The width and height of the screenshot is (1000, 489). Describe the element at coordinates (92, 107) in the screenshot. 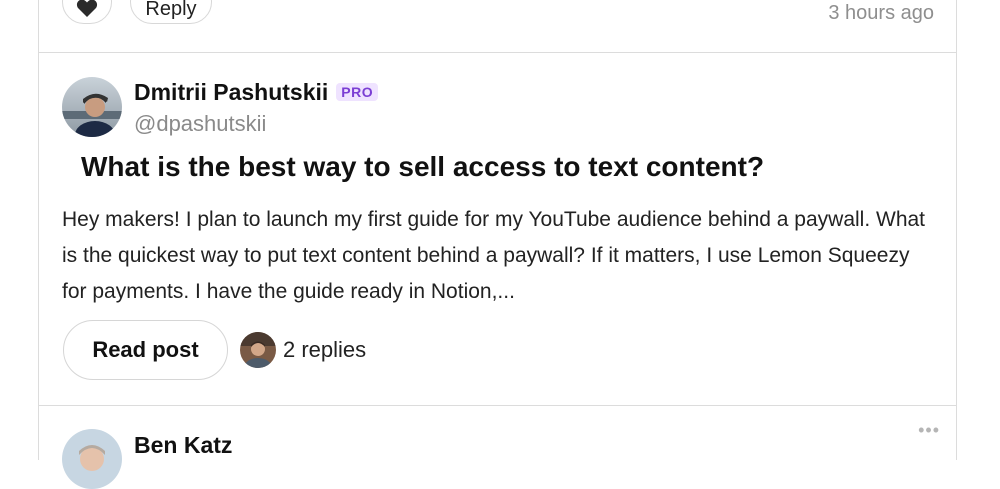

I see `author-avatar` at that location.